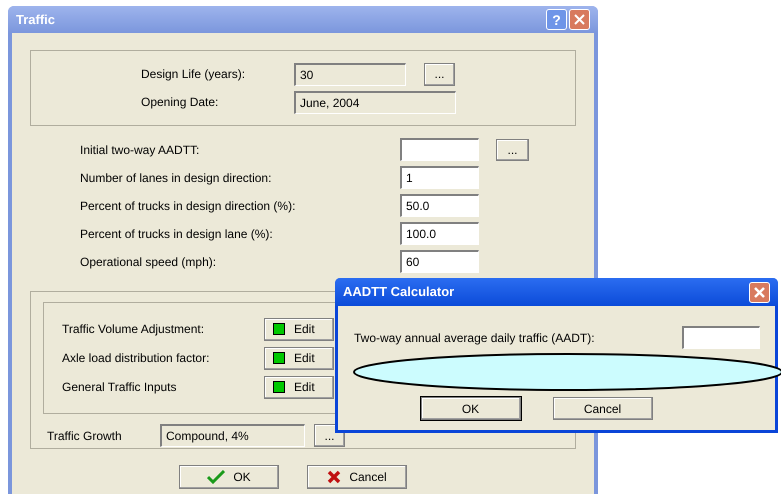 The image size is (781, 494). I want to click on field-label: Operational speed (mph):, so click(149, 262).